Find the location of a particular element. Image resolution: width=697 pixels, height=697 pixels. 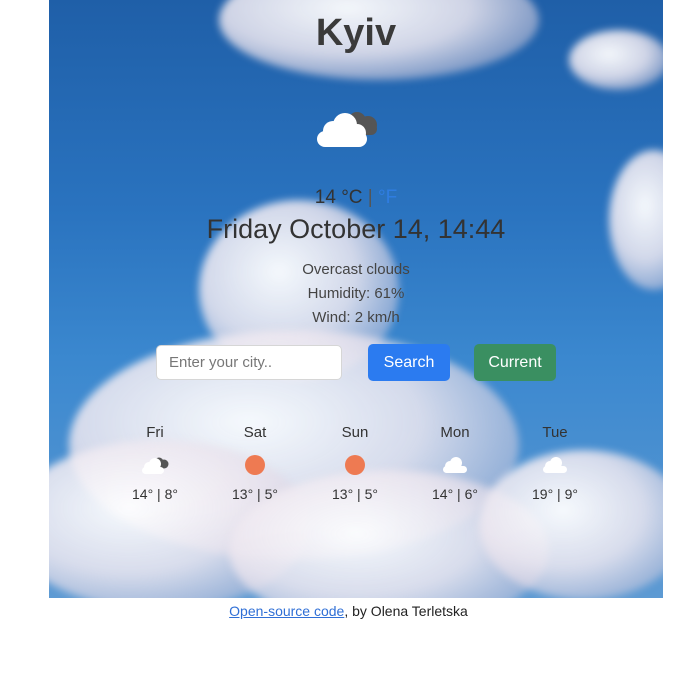

search-button: Search is located at coordinates (409, 362).